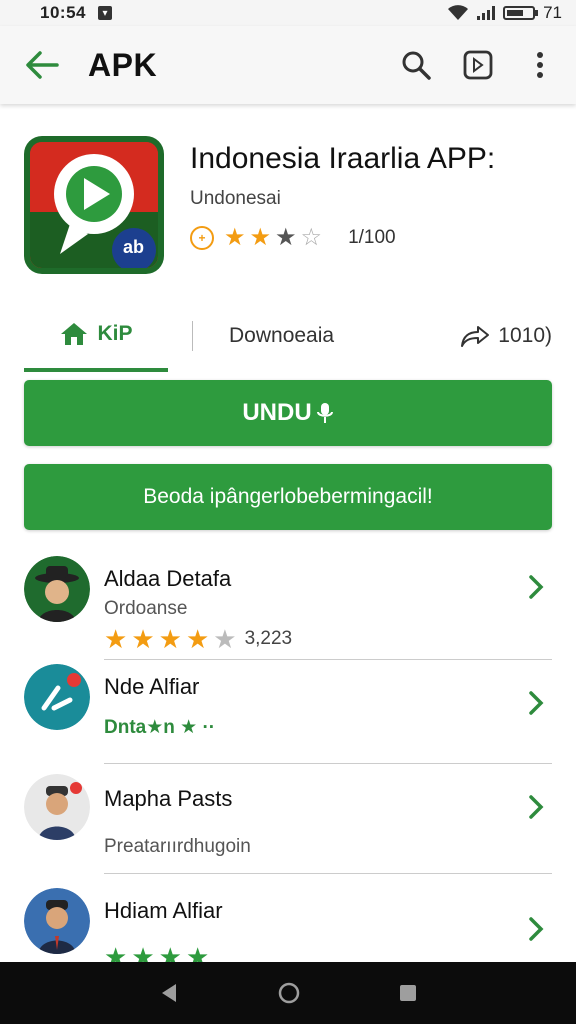 Image resolution: width=576 pixels, height=1024 pixels. What do you see at coordinates (525, 335) in the screenshot?
I see `tab-share-label: 1010)` at bounding box center [525, 335].